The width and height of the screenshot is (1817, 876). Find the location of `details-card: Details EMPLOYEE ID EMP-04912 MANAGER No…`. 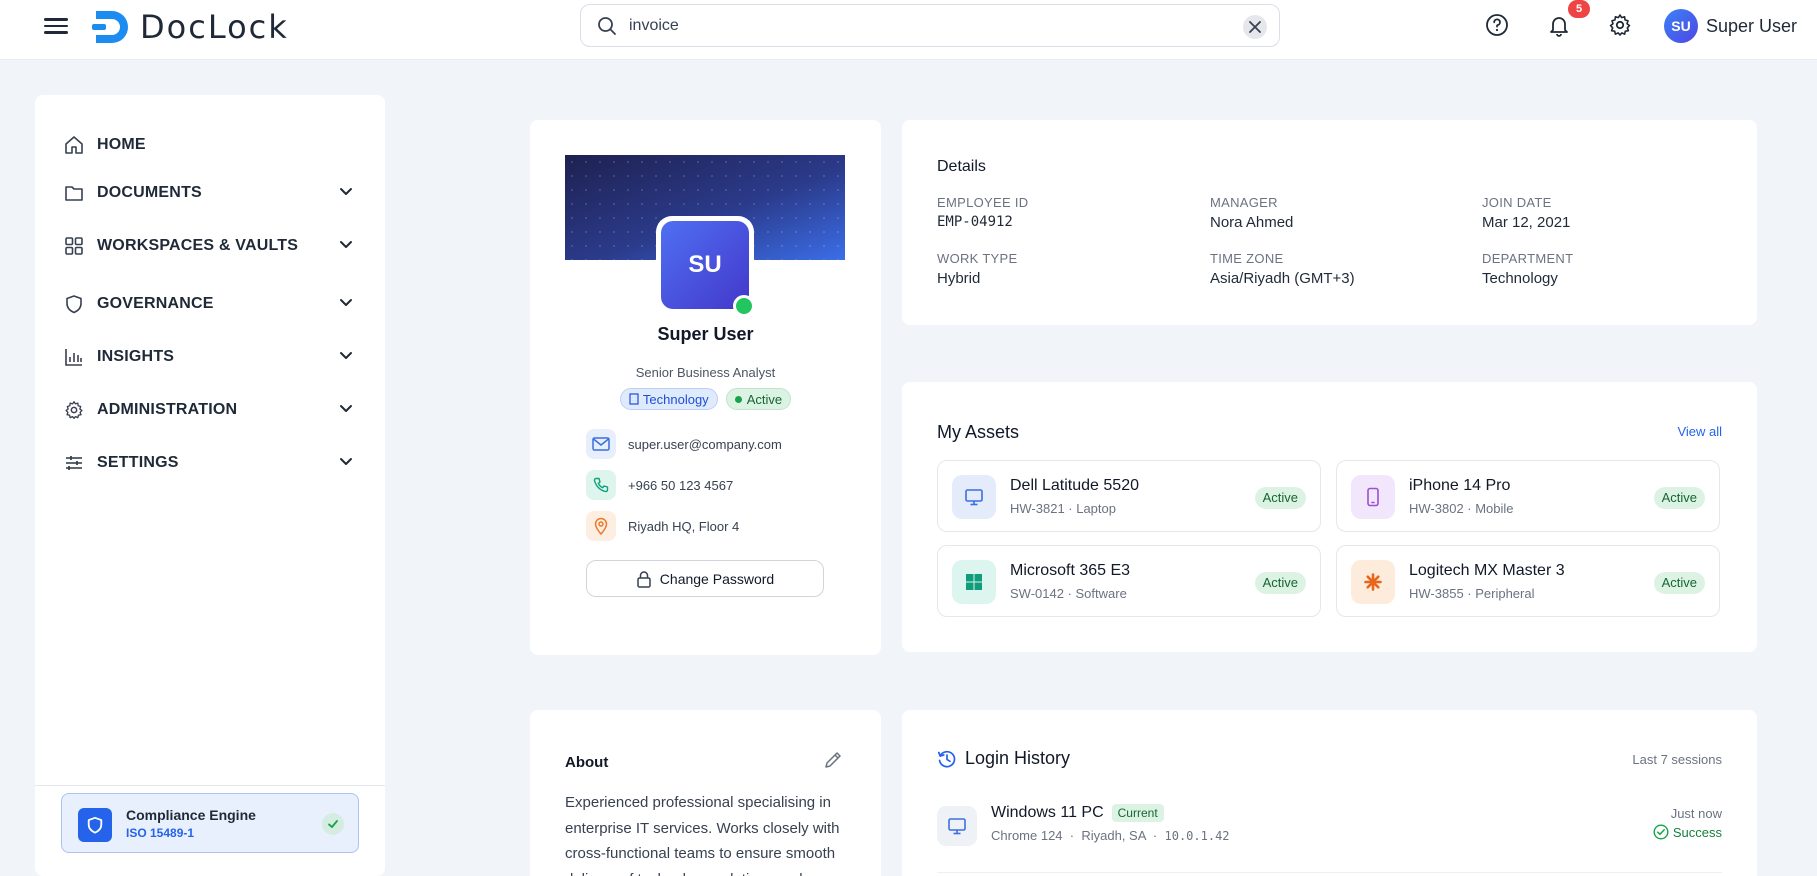

details-card: Details EMPLOYEE ID EMP-04912 MANAGER No… is located at coordinates (1329, 222).